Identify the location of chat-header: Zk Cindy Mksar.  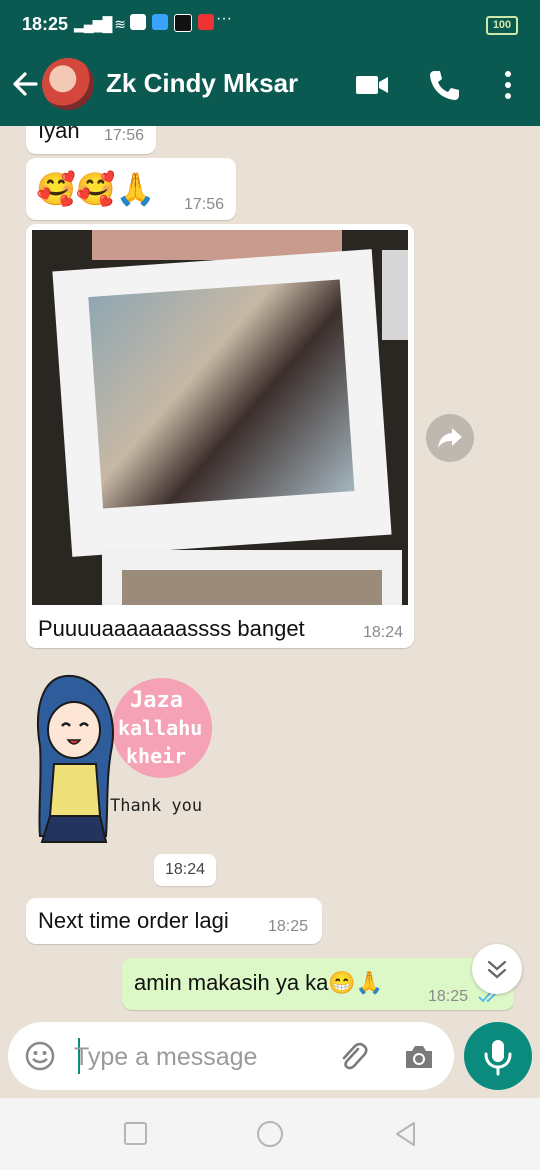
(270, 85).